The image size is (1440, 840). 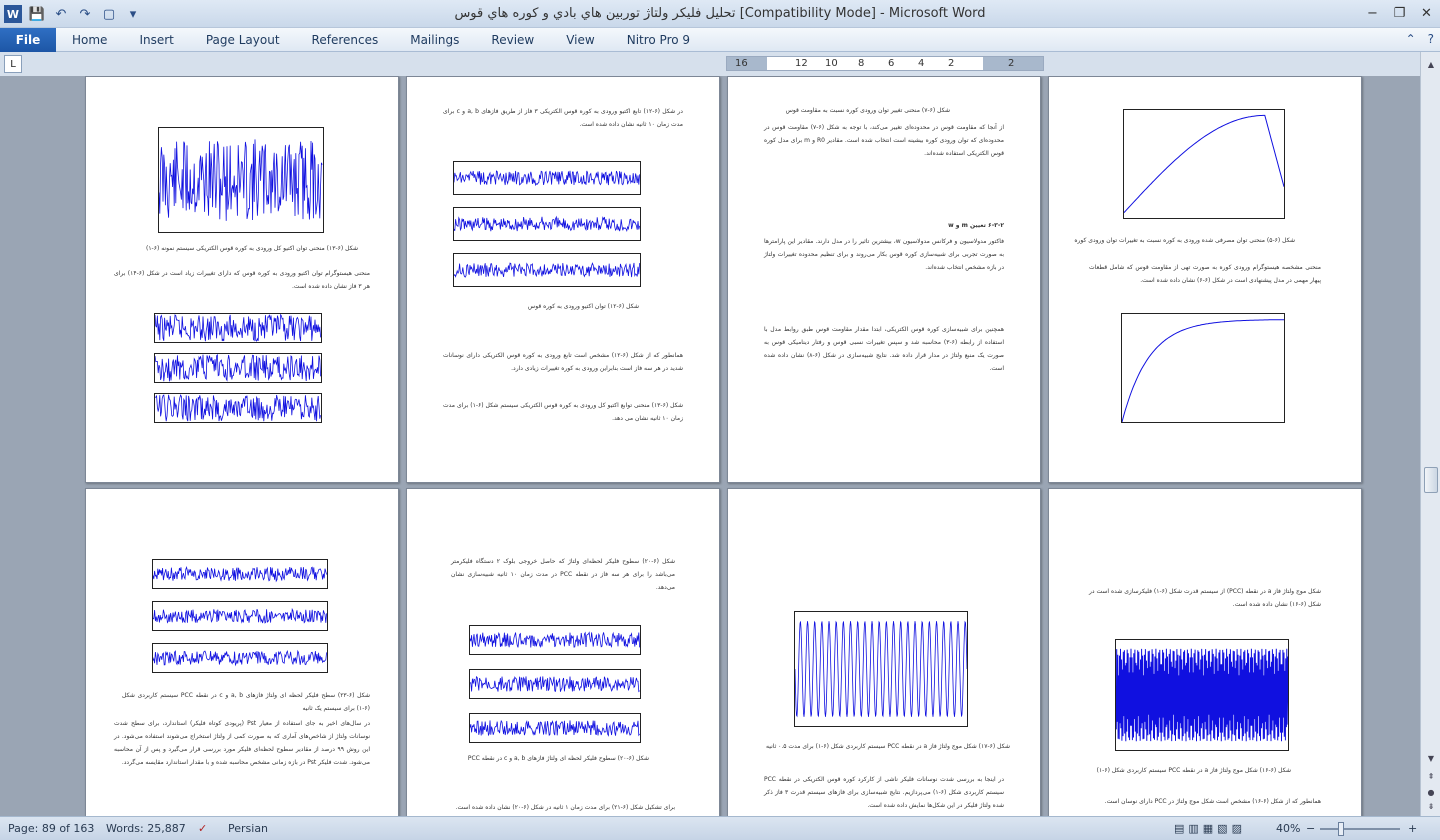 What do you see at coordinates (1431, 779) in the screenshot?
I see `previous-page-icon: ⇞` at bounding box center [1431, 779].